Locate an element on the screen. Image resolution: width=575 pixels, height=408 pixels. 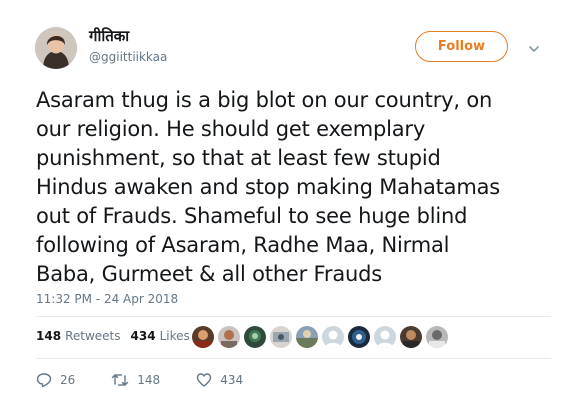
liker-avatars is located at coordinates (322, 337).